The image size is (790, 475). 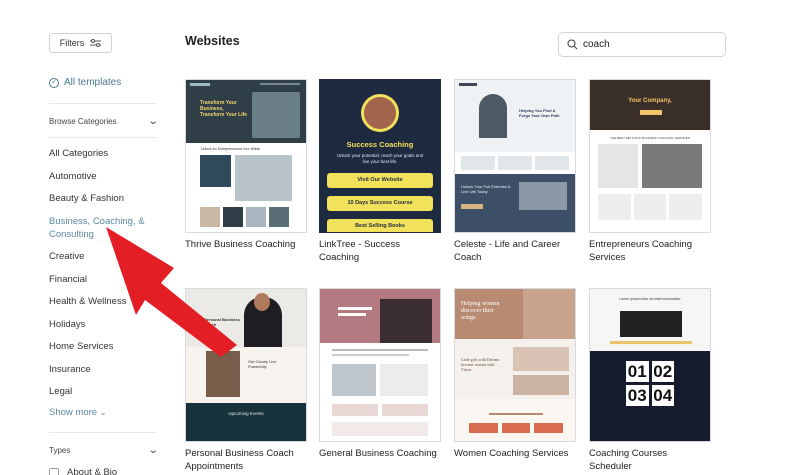 I want to click on thumb-sub-text: Unlock An Entrepreneurial Your Within, so click(x=231, y=149).